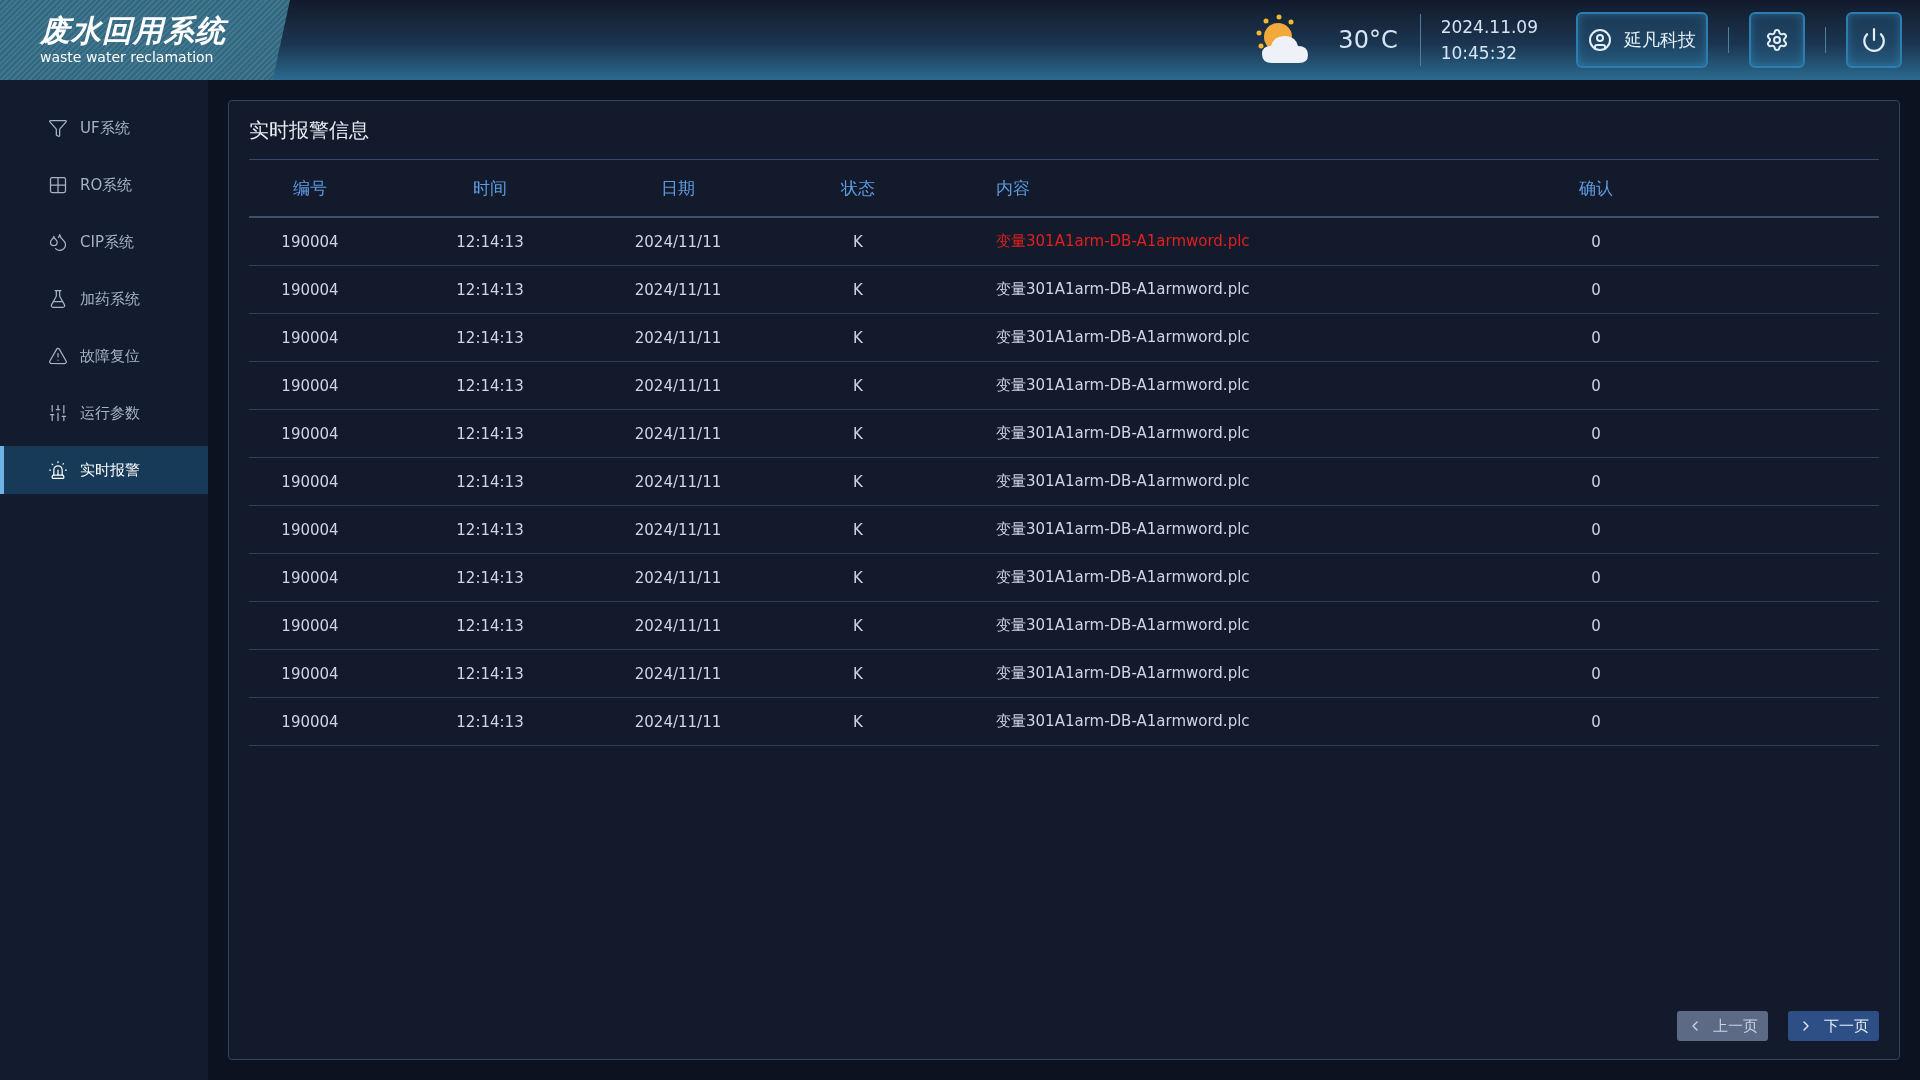 The image size is (1920, 1080). Describe the element at coordinates (58, 413) in the screenshot. I see `sliders-icon` at that location.